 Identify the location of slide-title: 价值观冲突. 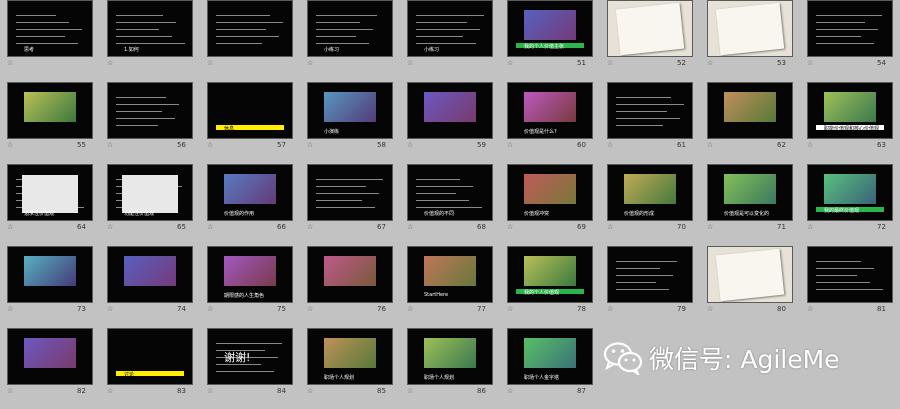
(537, 214).